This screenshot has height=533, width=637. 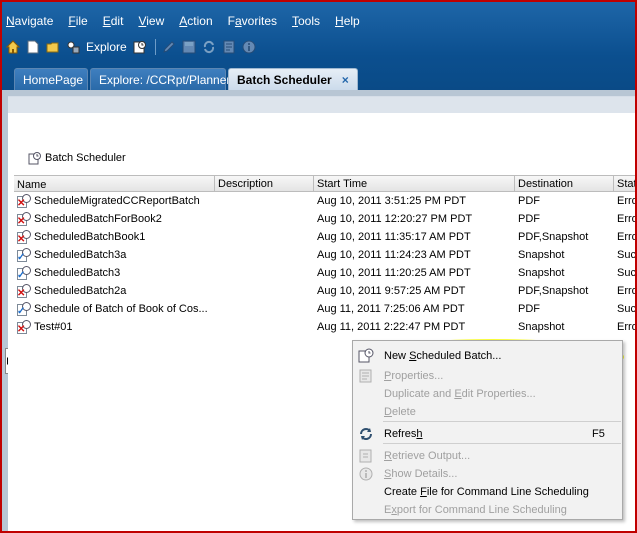 I want to click on menu-item-delete: Delete, so click(x=487, y=412).